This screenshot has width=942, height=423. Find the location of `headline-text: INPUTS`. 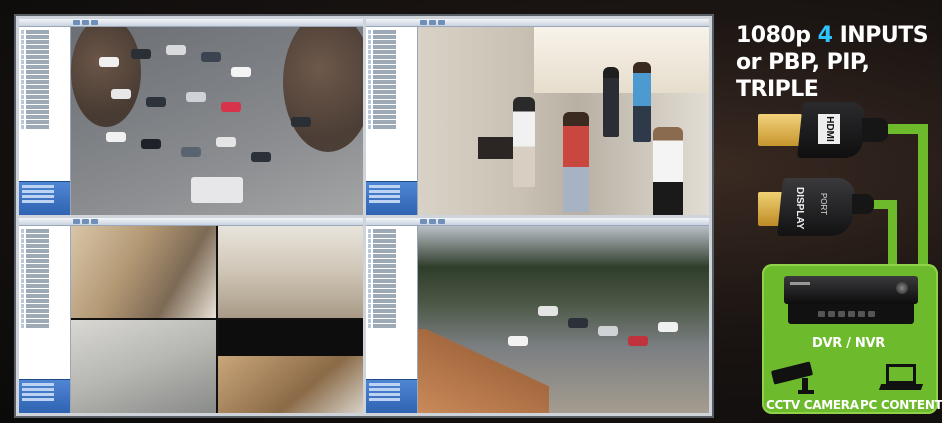

headline-text: INPUTS is located at coordinates (880, 35).